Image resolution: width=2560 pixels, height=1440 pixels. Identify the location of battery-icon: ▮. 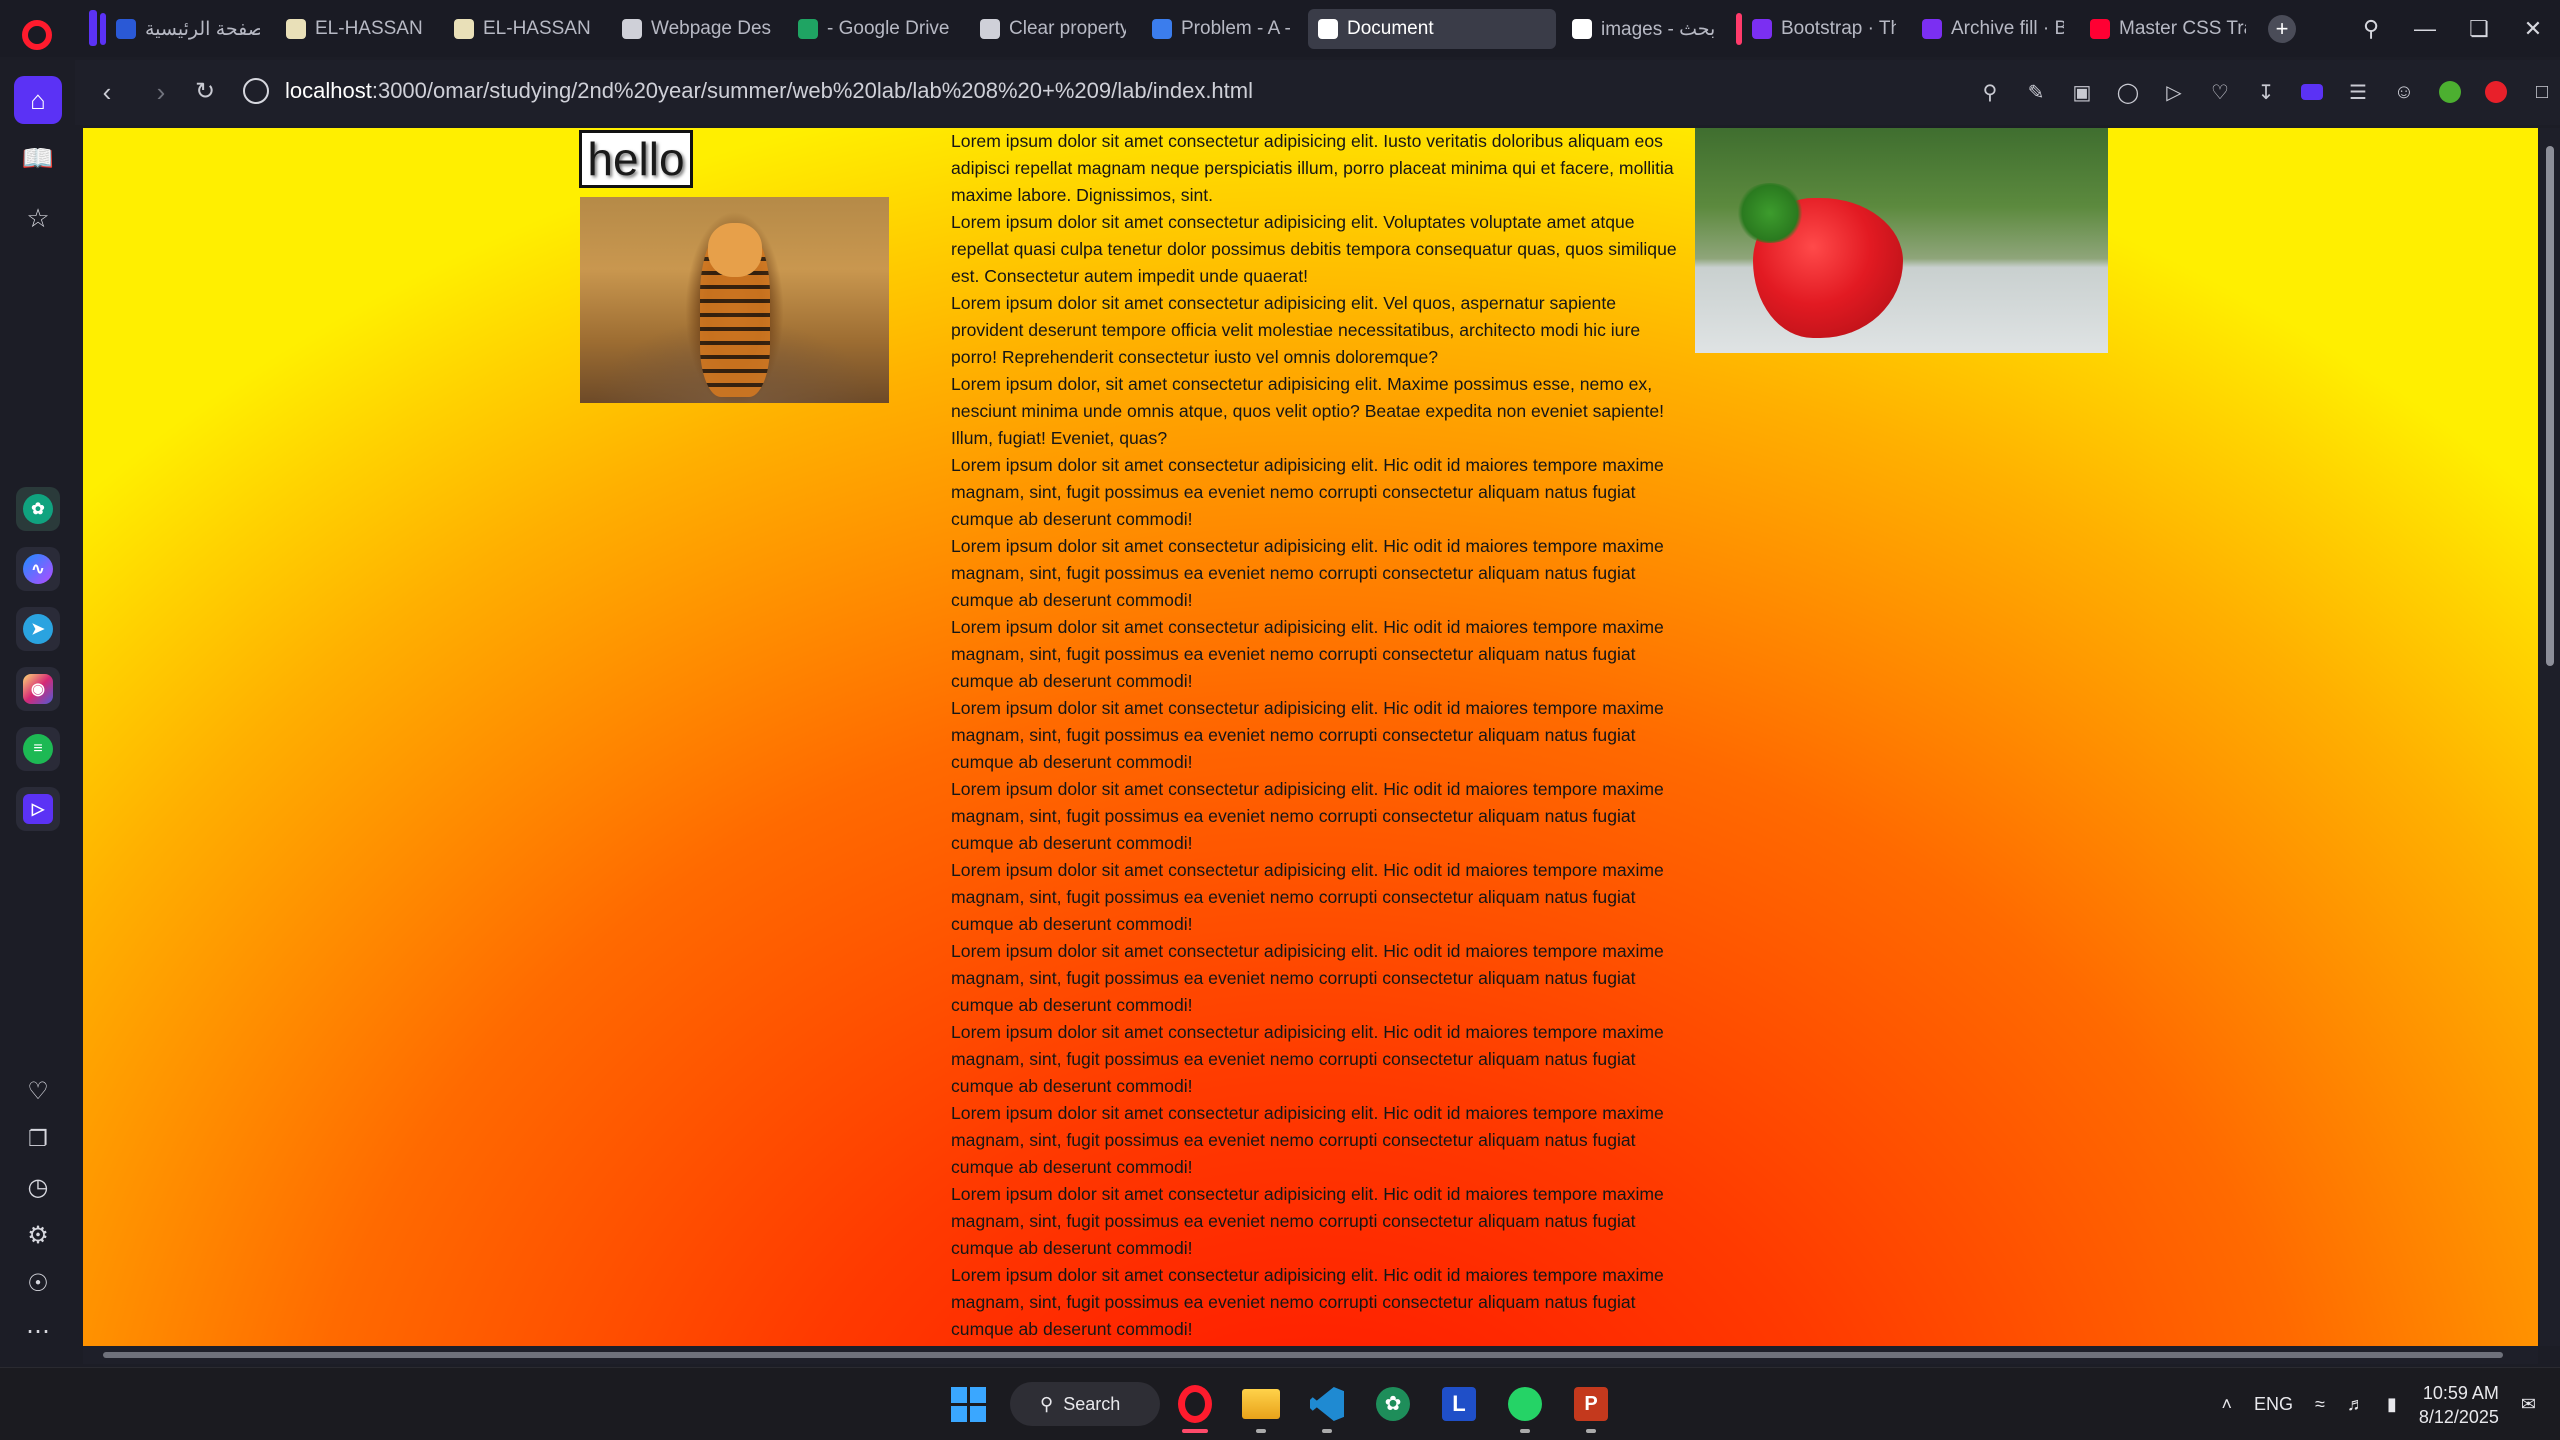
(2392, 1404).